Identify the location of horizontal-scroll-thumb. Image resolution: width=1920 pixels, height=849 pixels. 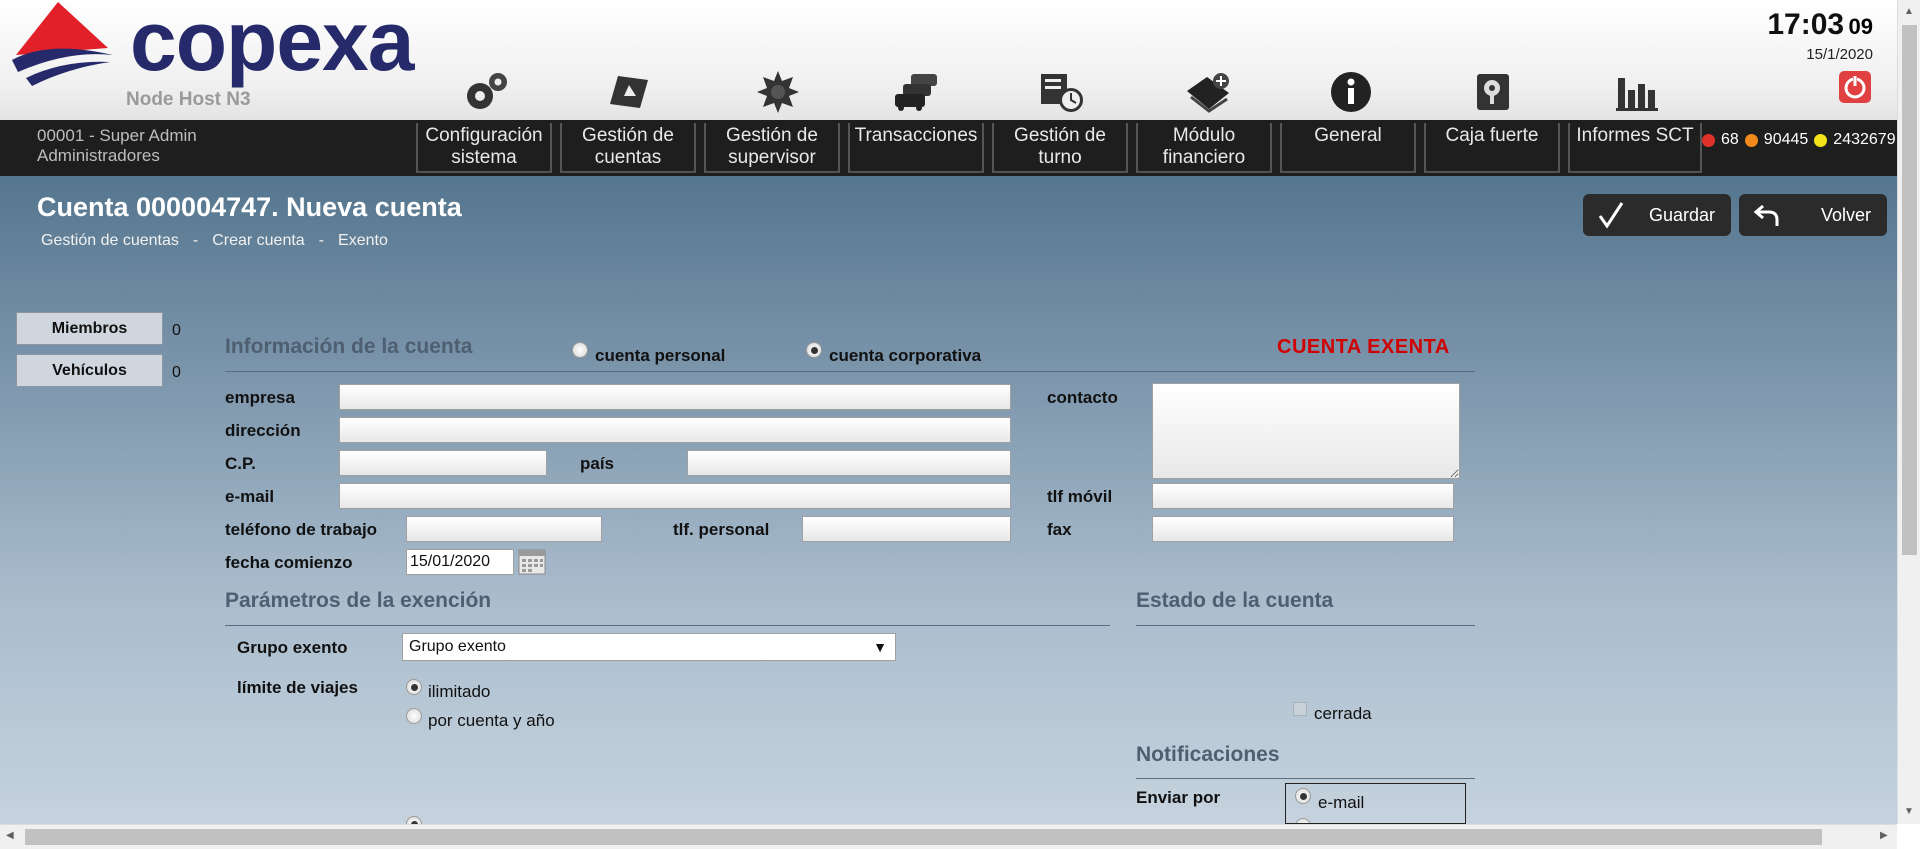
(923, 837).